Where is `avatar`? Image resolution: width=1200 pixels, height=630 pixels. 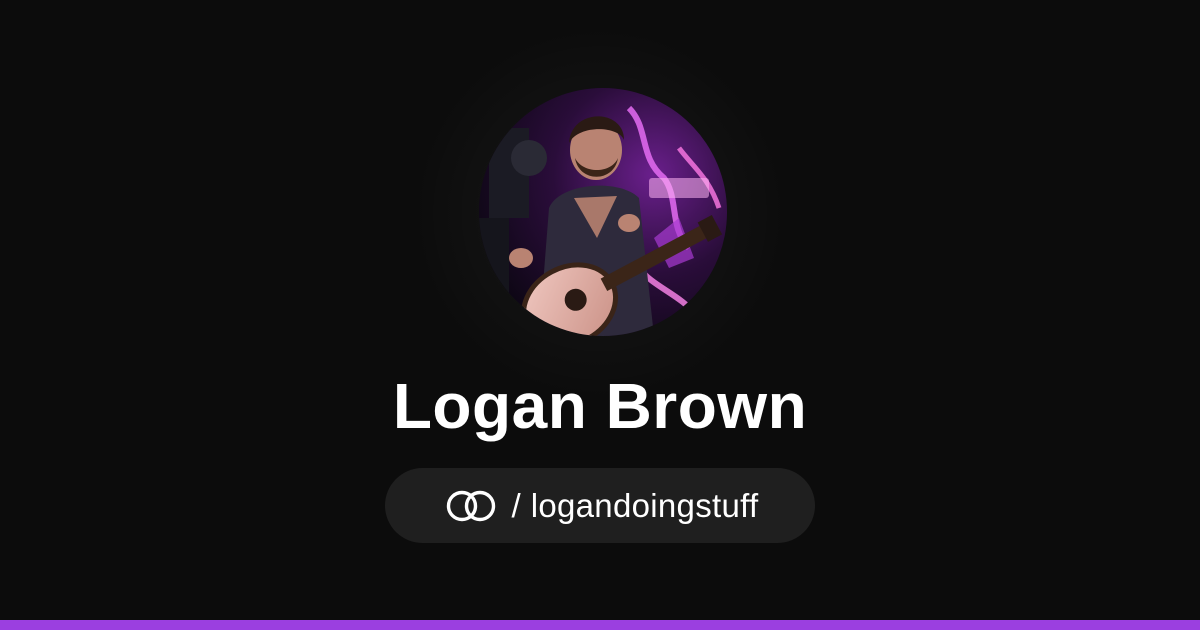 avatar is located at coordinates (603, 212).